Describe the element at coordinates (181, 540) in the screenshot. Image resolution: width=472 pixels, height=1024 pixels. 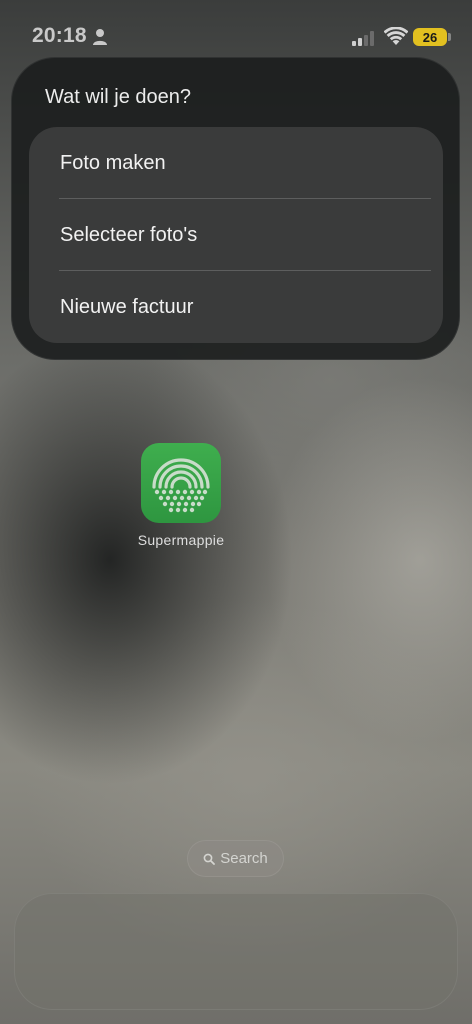
I see `app-label: Supermappie` at that location.